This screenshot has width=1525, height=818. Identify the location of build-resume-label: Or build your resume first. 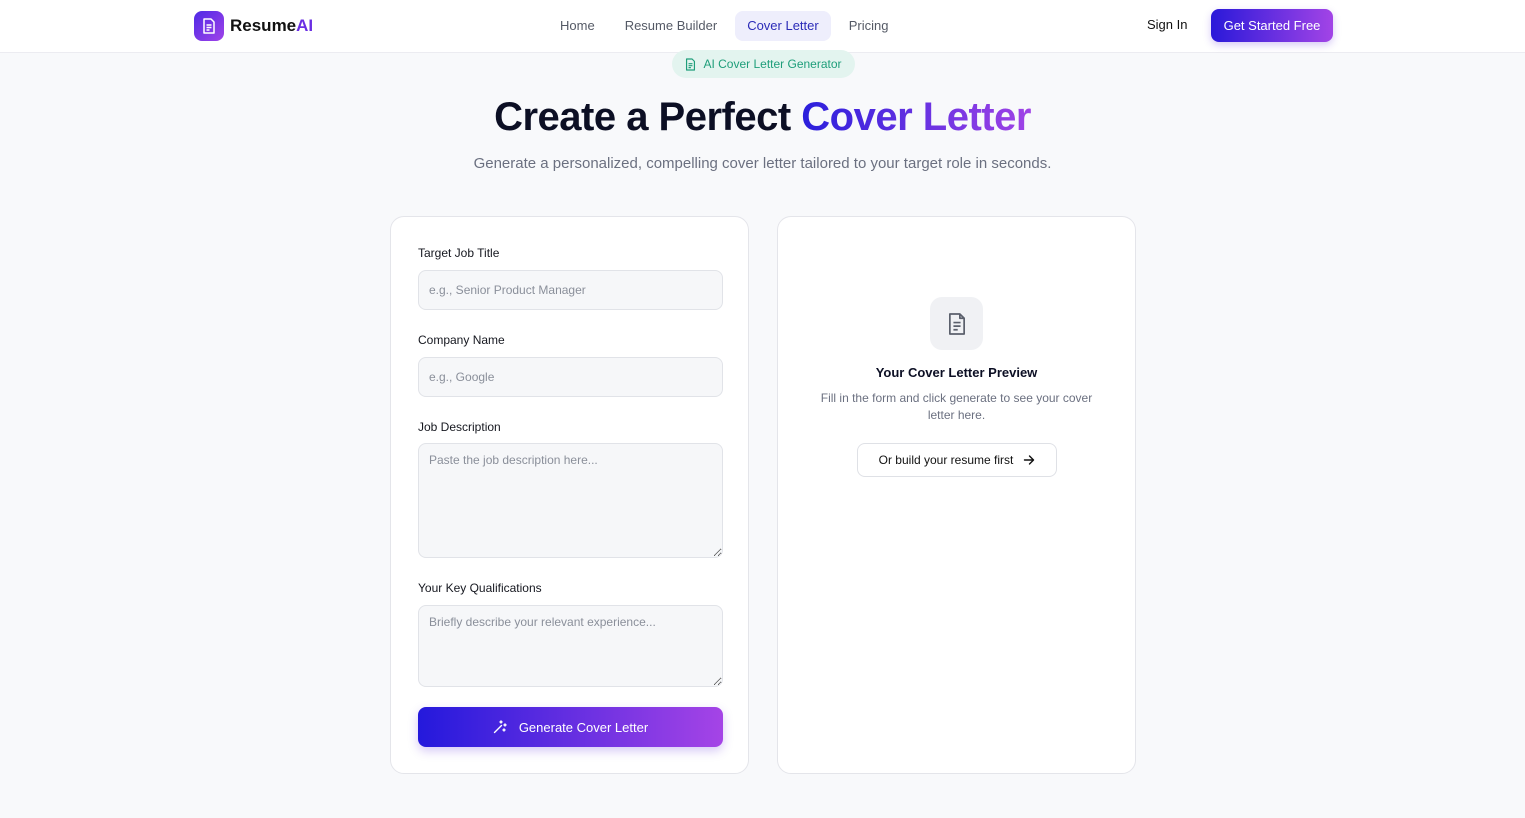
(946, 460).